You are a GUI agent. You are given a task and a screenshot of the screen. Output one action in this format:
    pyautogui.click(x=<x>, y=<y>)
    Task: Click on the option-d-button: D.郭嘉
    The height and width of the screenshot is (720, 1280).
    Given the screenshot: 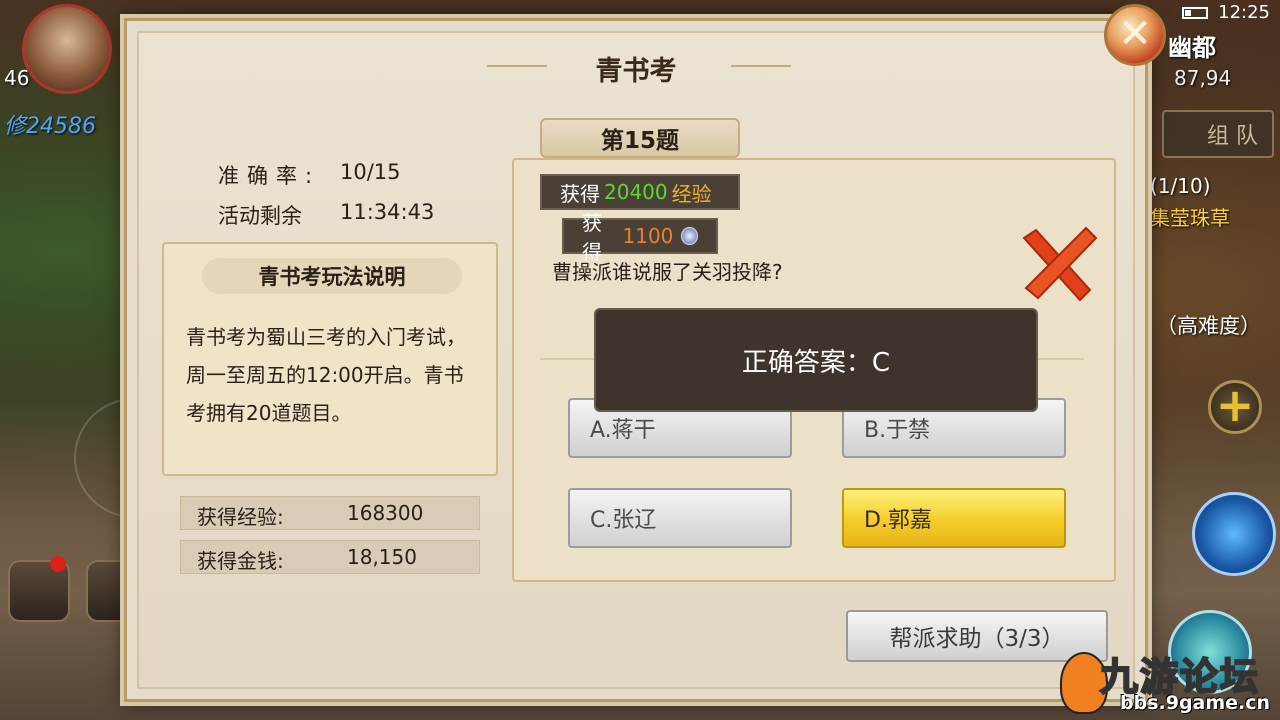 What is the action you would take?
    pyautogui.click(x=954, y=518)
    